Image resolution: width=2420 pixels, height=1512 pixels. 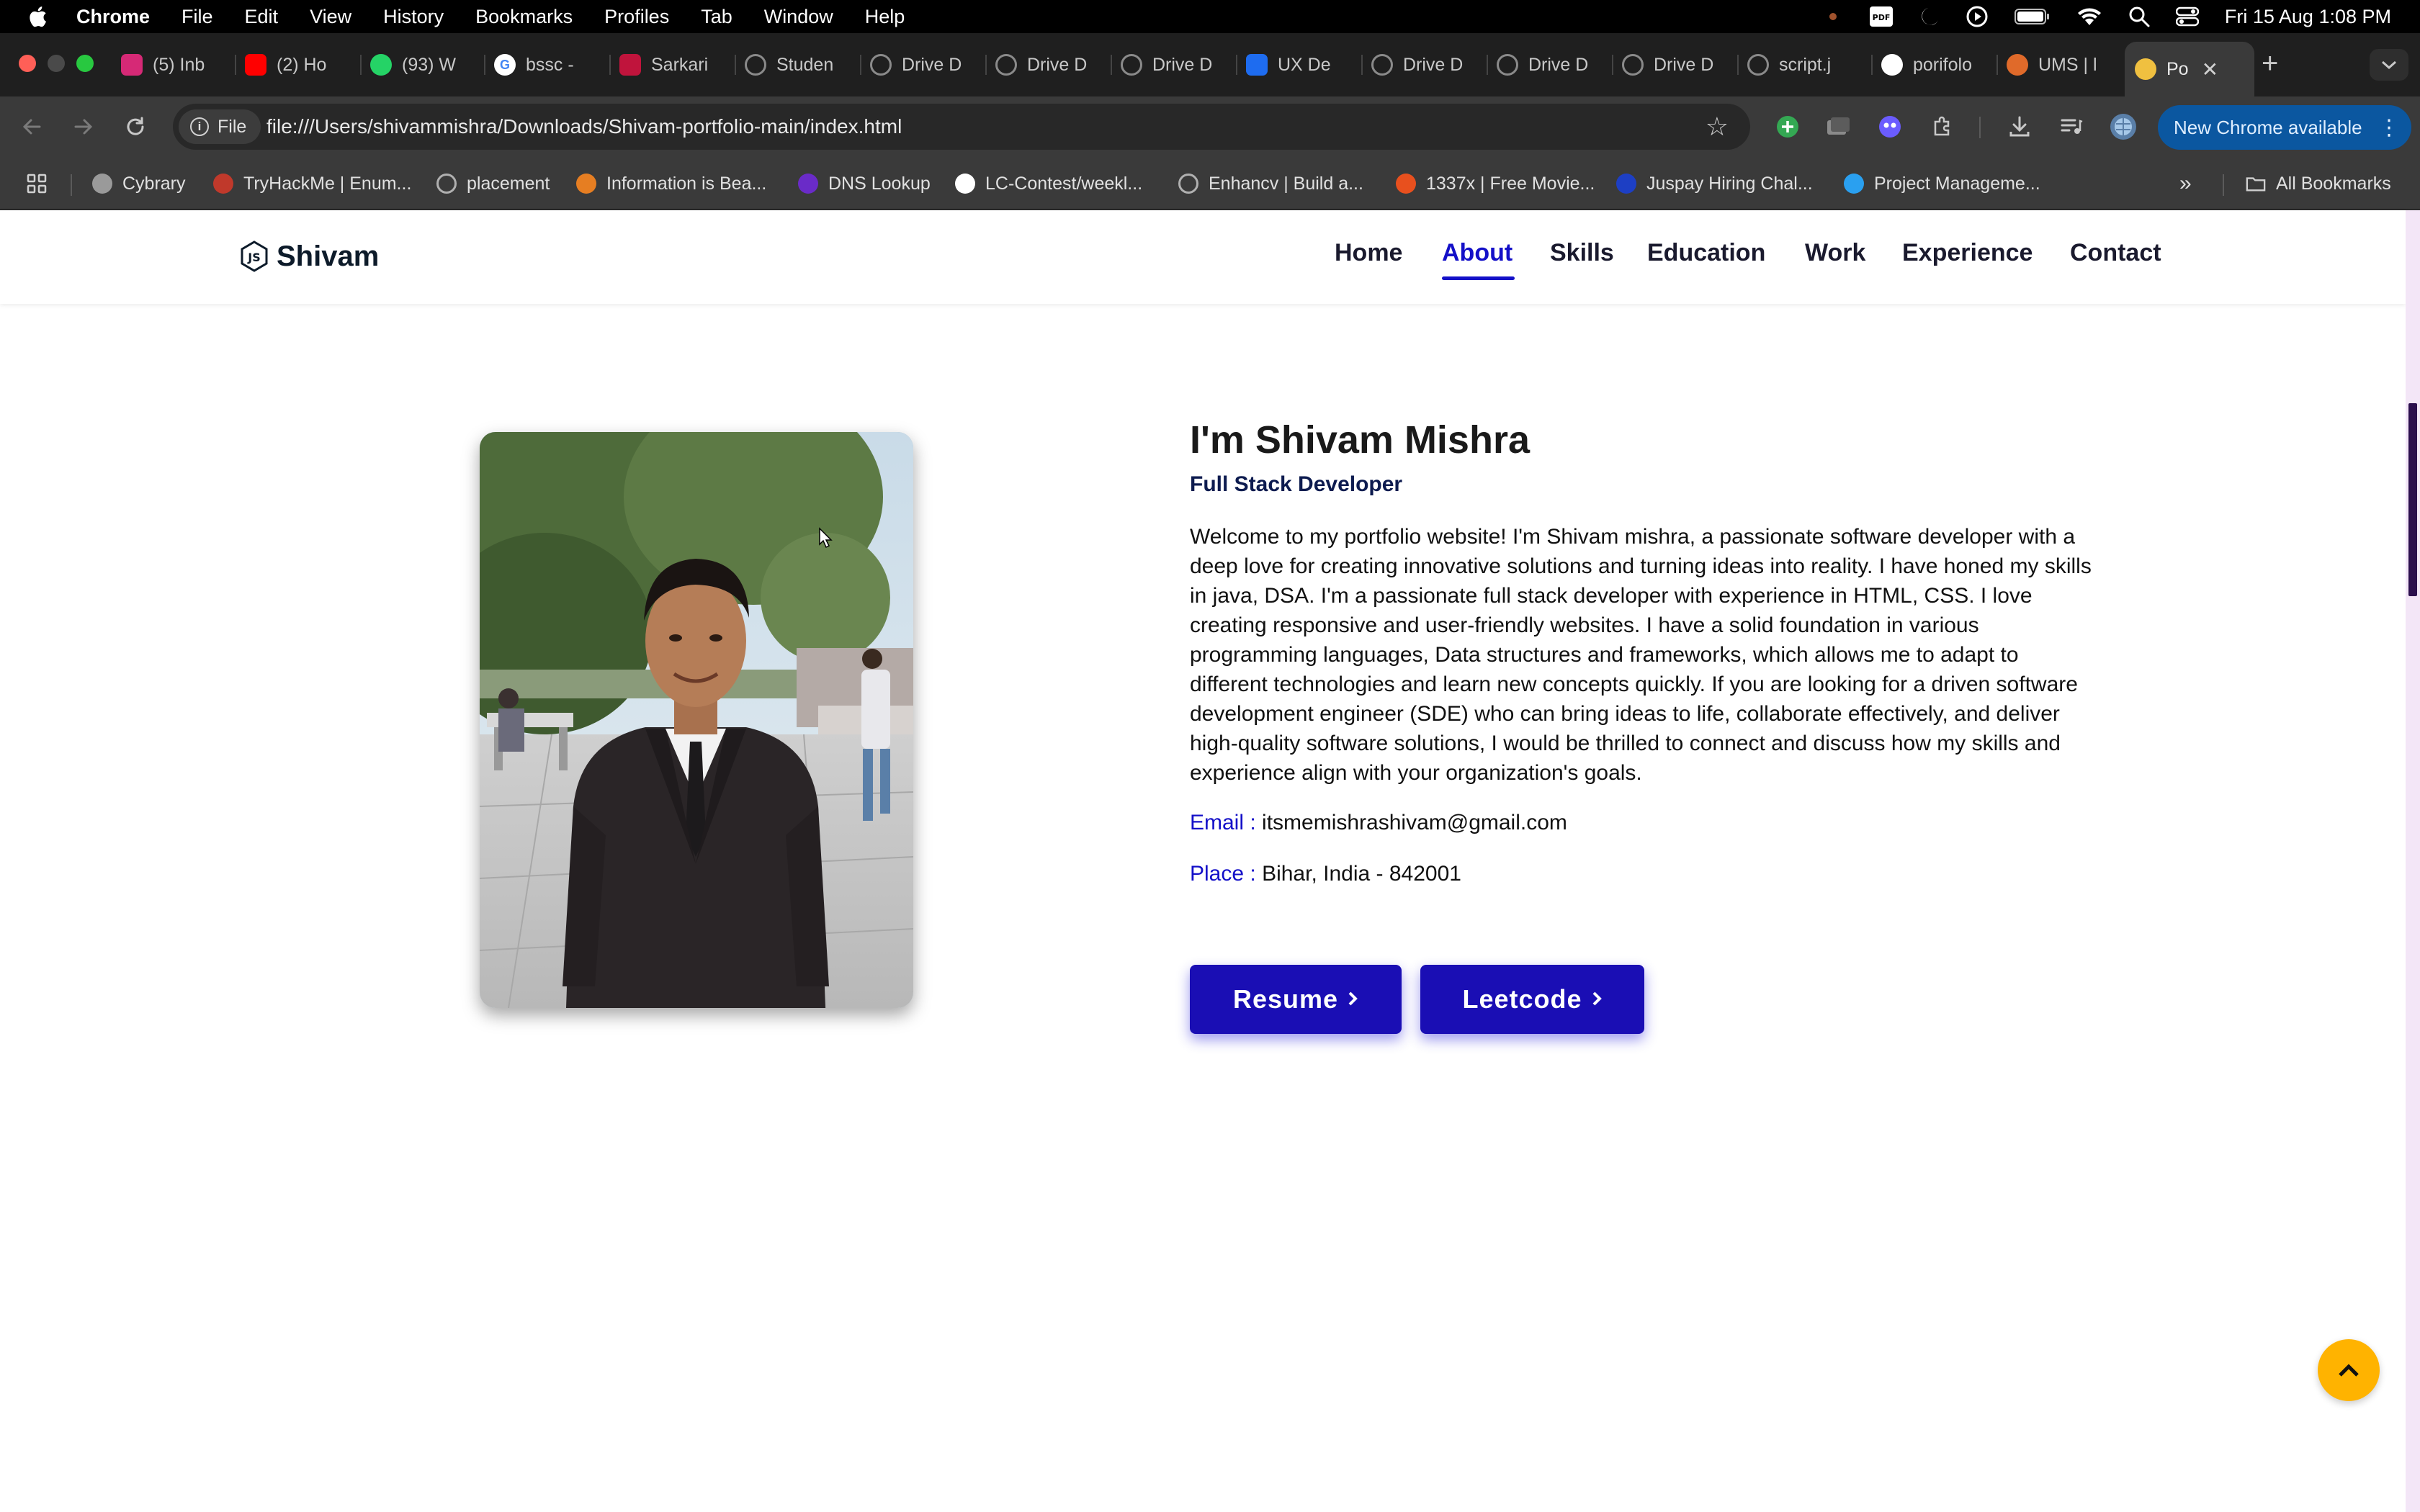 I want to click on scroll-to-top-button, so click(x=2349, y=1370).